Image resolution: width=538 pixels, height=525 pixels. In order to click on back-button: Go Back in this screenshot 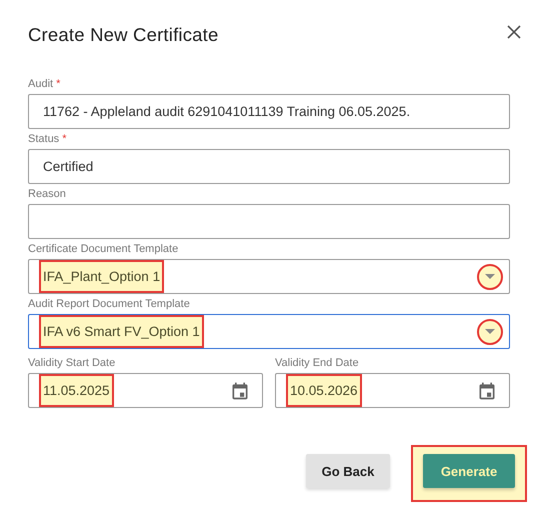, I will do `click(348, 471)`.